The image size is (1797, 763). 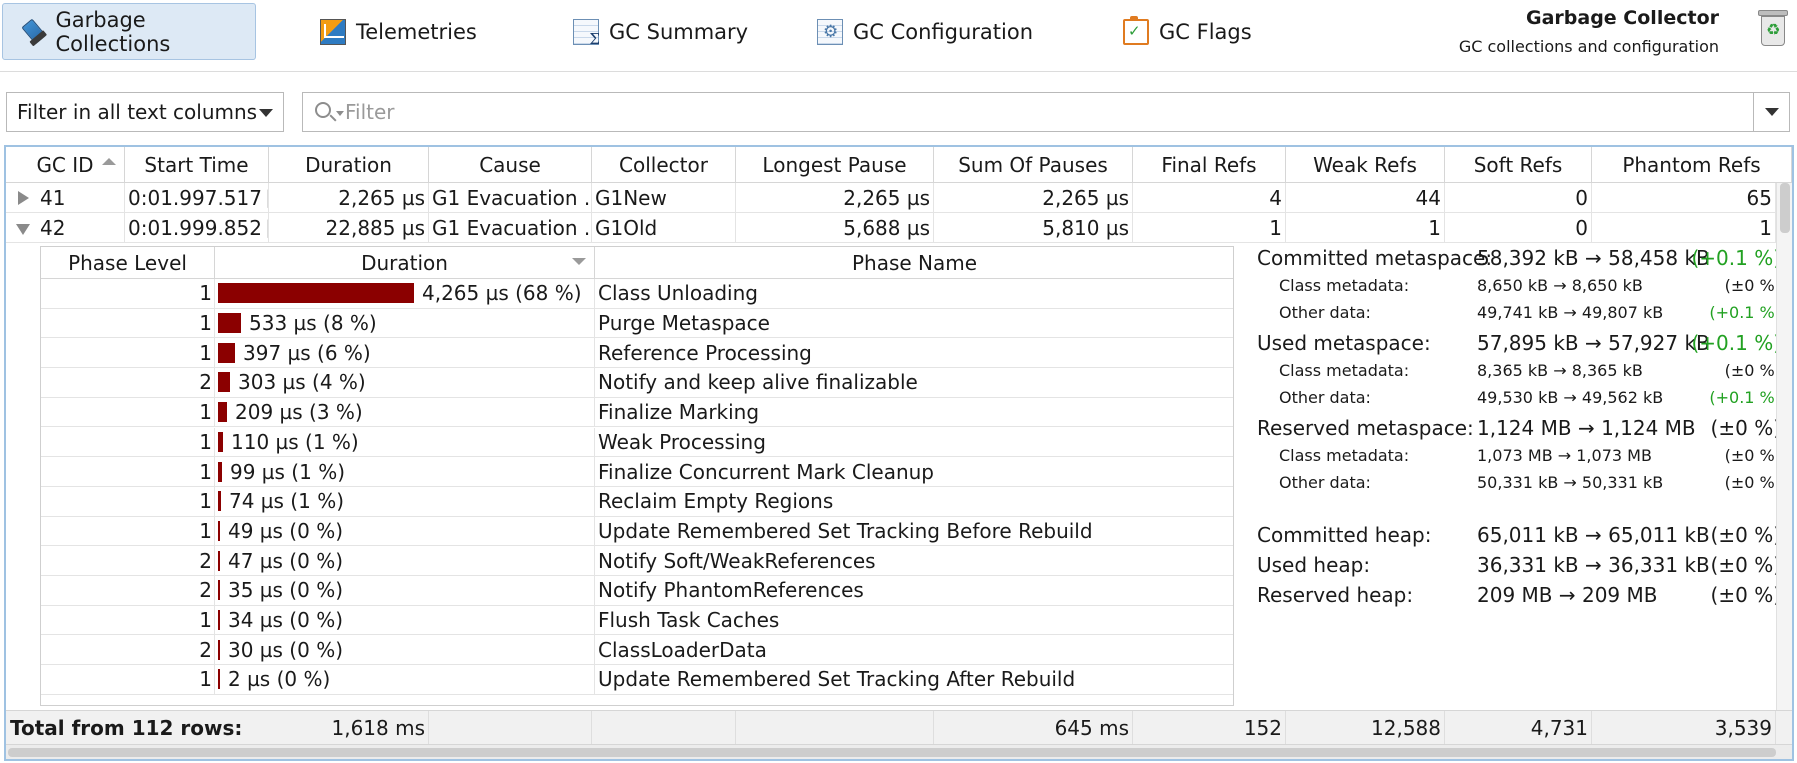 I want to click on column-header-phase-duration: Duration, so click(x=405, y=263).